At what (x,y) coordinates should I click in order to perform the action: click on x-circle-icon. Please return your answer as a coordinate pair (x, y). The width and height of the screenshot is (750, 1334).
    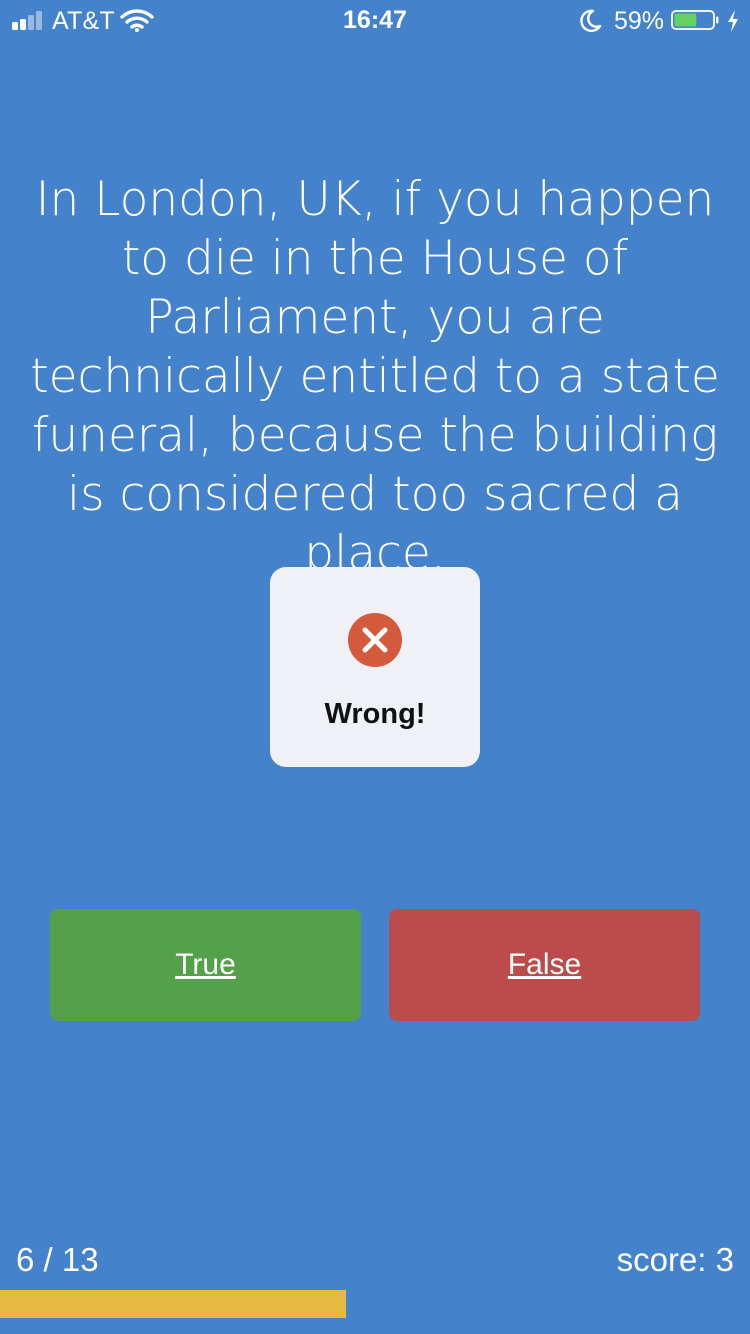
    Looking at the image, I should click on (375, 640).